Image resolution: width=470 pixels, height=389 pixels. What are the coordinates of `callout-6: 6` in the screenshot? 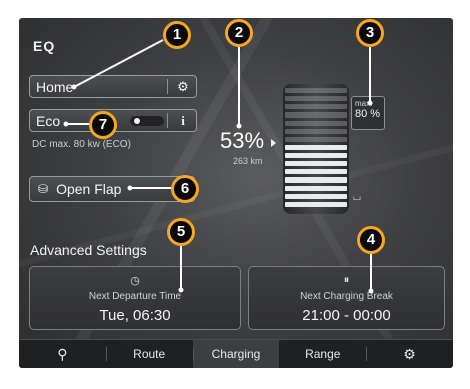 It's located at (185, 189).